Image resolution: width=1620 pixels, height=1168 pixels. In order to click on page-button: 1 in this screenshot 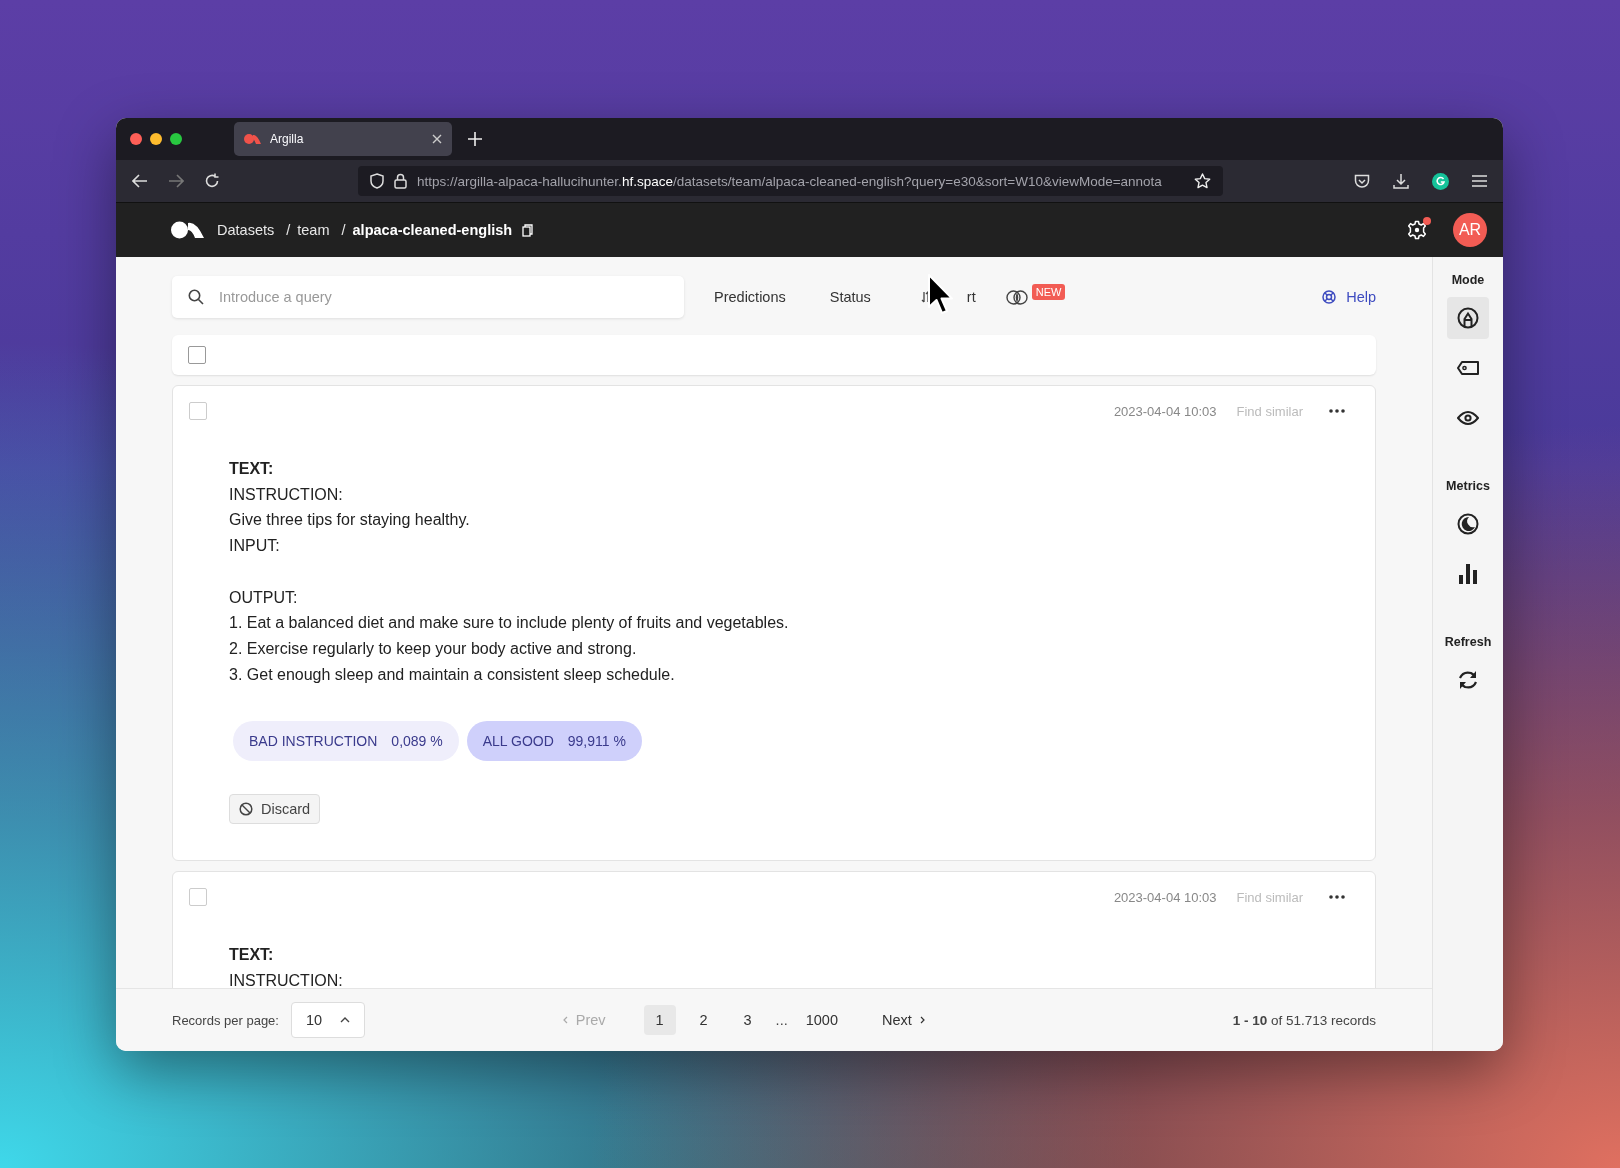, I will do `click(659, 1020)`.